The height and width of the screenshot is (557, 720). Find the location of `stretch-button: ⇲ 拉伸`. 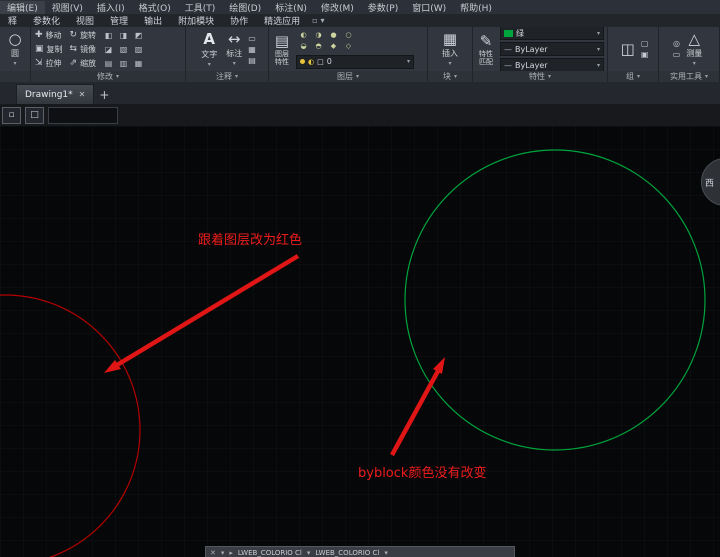

stretch-button: ⇲ 拉伸 is located at coordinates (49, 63).